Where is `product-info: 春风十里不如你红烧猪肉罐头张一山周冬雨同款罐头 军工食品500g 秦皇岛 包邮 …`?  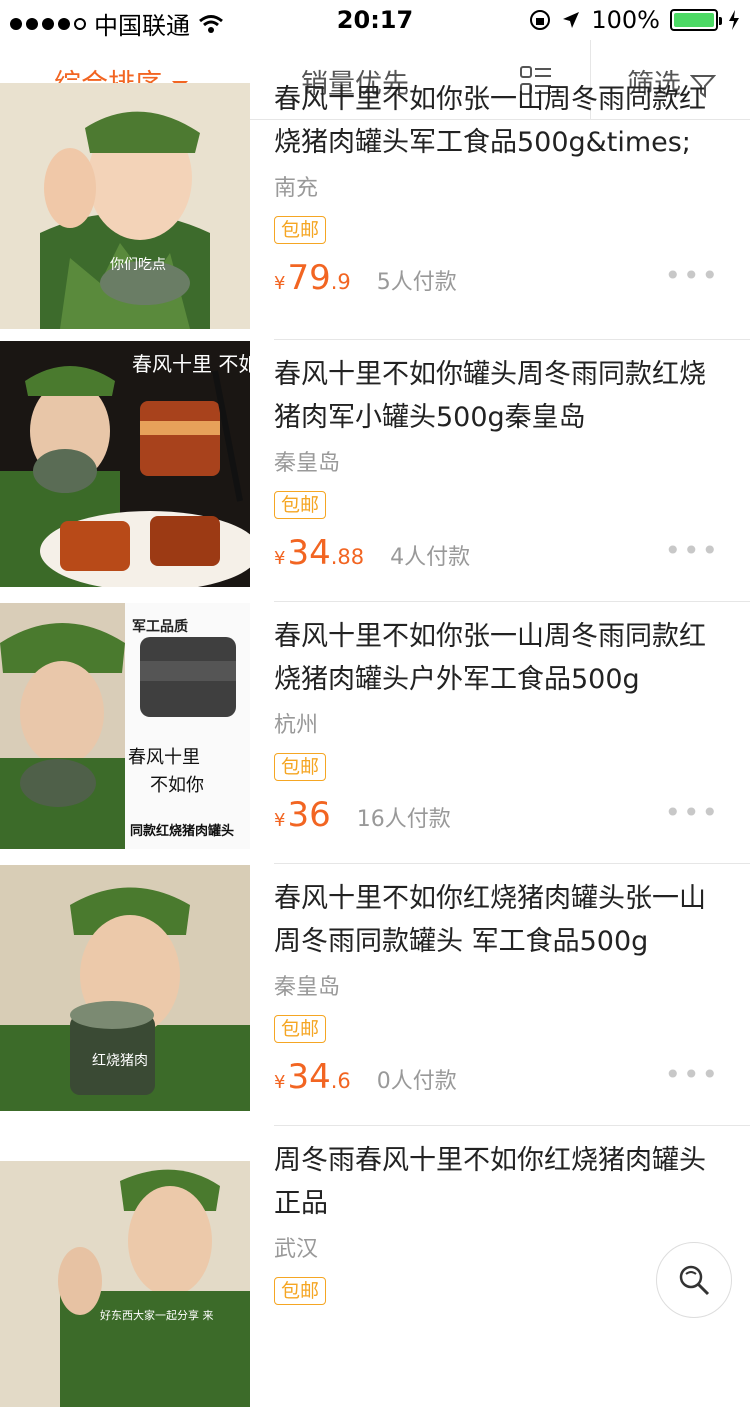
product-info: 春风十里不如你红烧猪肉罐头张一山周冬雨同款罐头 军工食品500g 秦皇岛 包邮 … is located at coordinates (497, 981).